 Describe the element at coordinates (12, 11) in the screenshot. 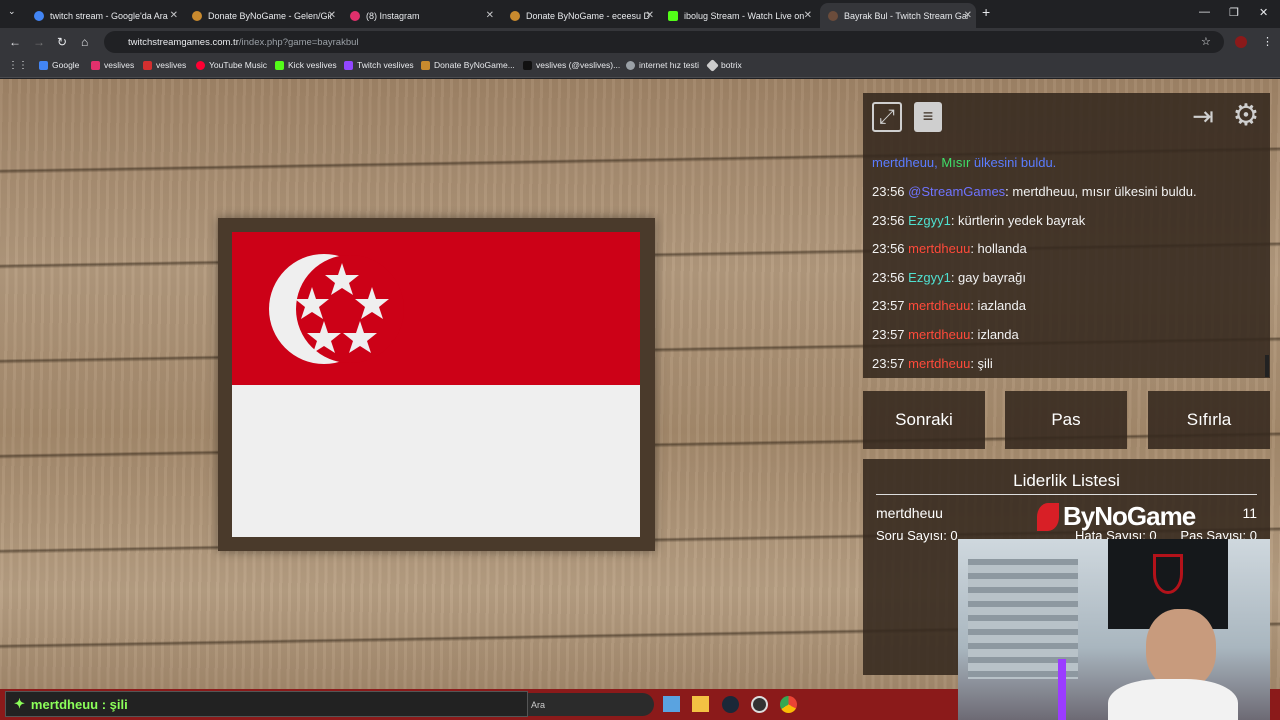

I see `tab-search-icon: ⌄` at that location.